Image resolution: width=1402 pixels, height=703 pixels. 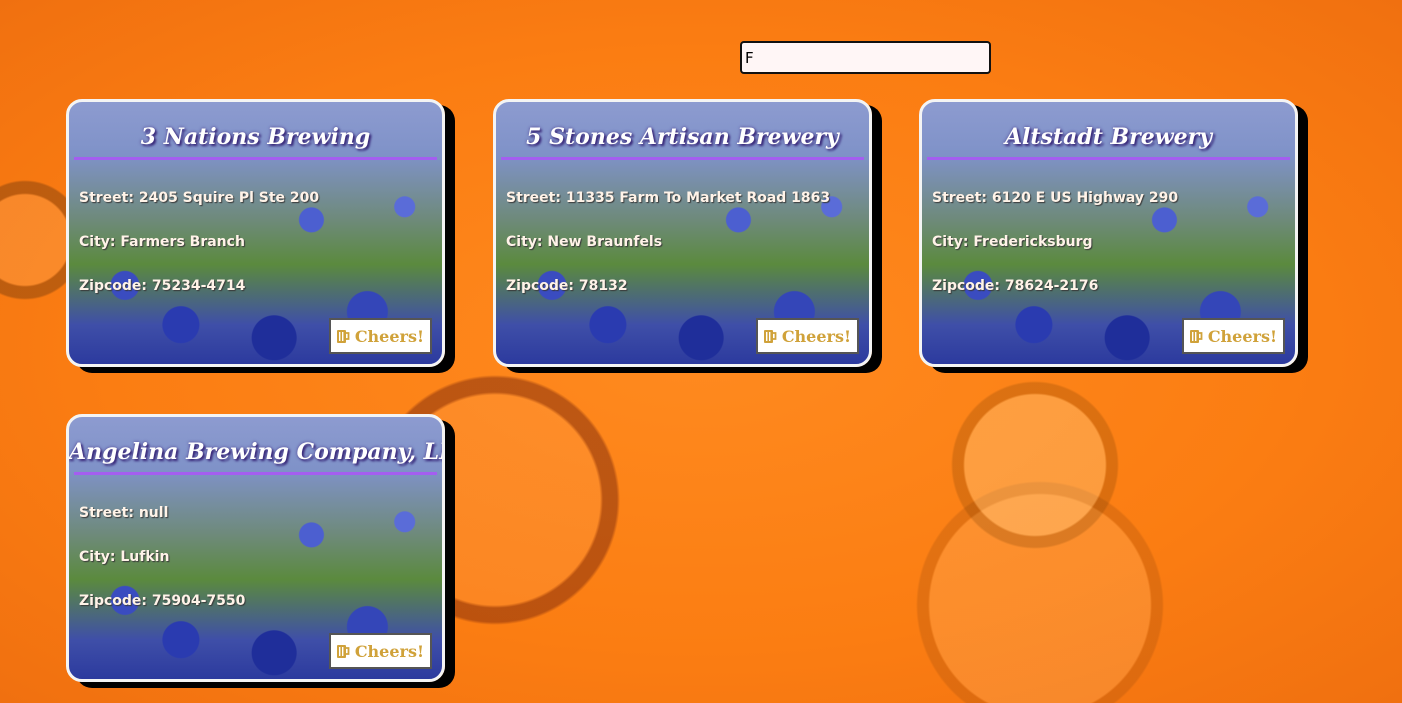 I want to click on brewery-zipcode: Zipcode: 78132, so click(x=567, y=286).